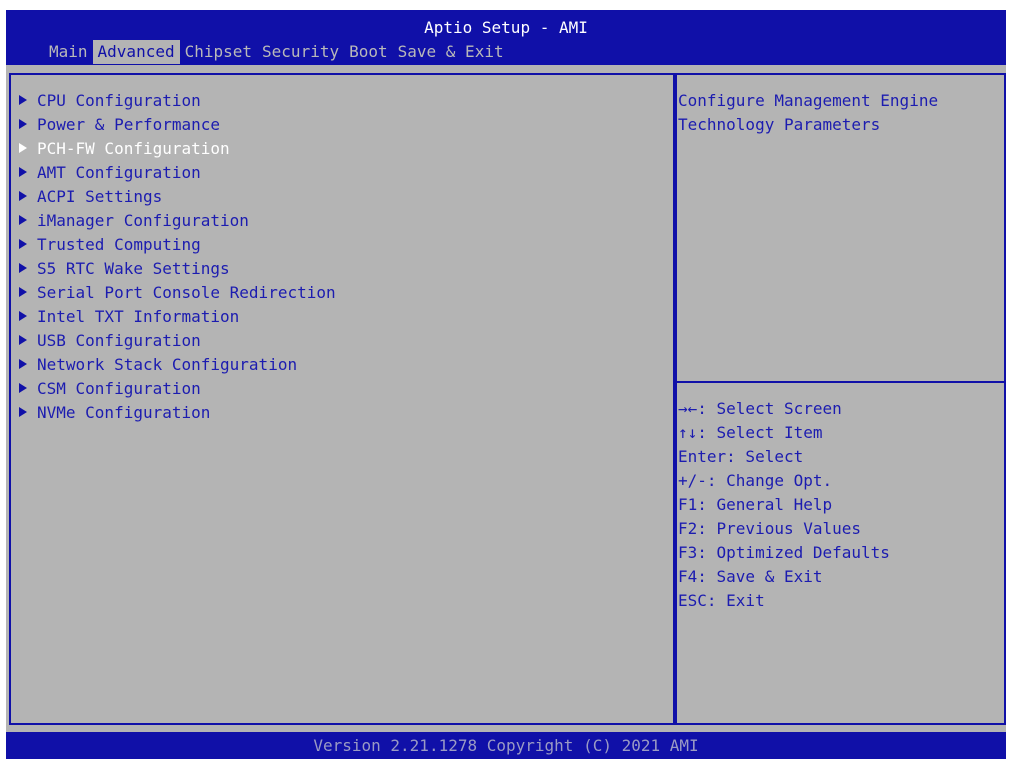  What do you see at coordinates (300, 52) in the screenshot?
I see `tab-security: Security` at bounding box center [300, 52].